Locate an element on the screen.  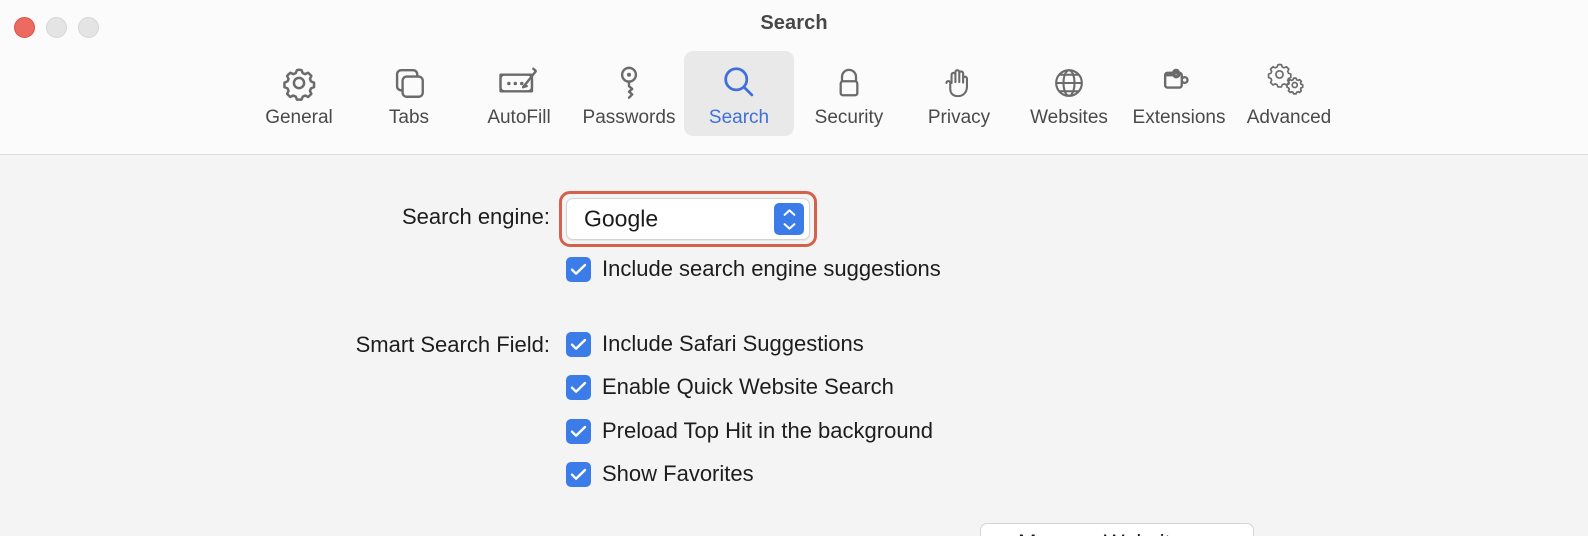
tab-extensions: Extensions is located at coordinates (1179, 93).